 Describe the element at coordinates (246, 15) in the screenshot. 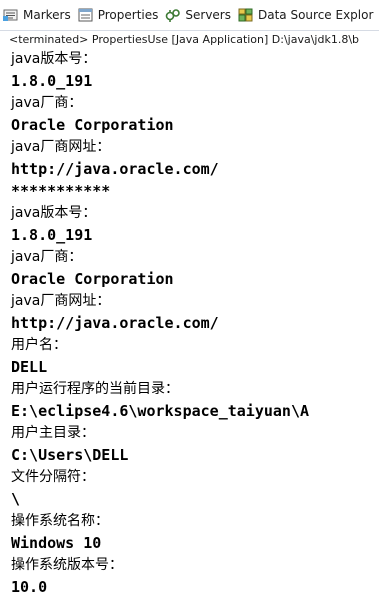

I see `data-source-icon` at that location.